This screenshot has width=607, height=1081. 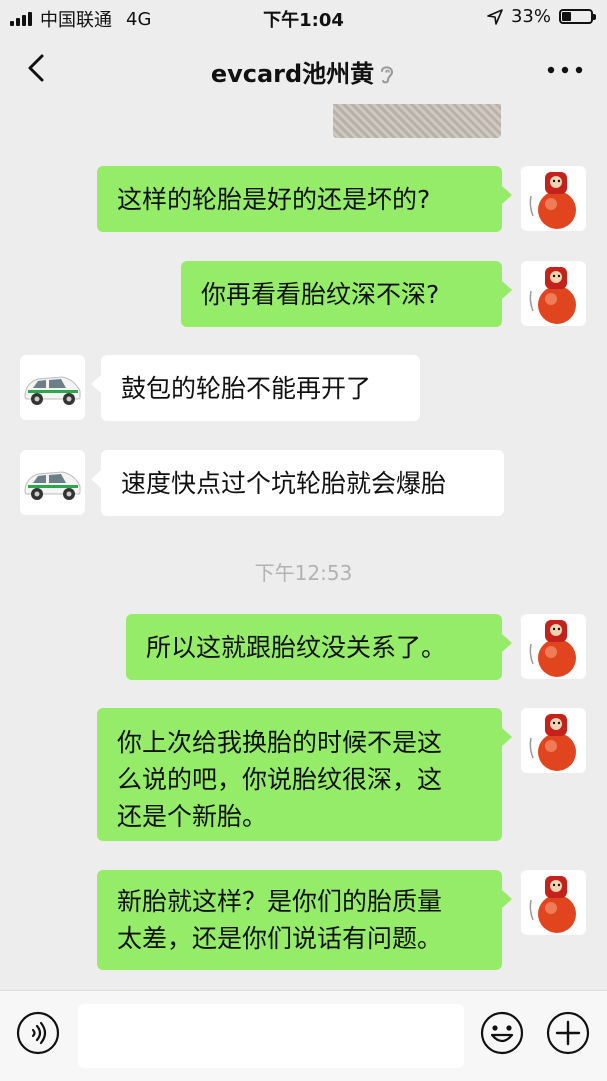 I want to click on battery-percent: 33%, so click(x=530, y=16).